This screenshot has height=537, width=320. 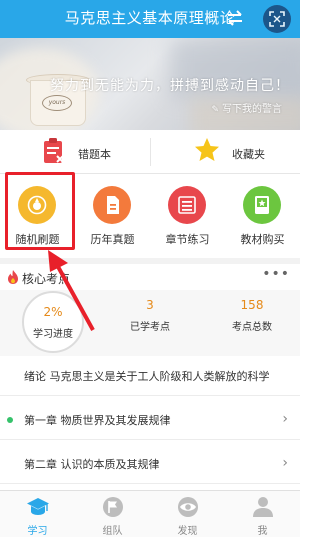 I want to click on clipboard-icon, so click(x=54, y=150).